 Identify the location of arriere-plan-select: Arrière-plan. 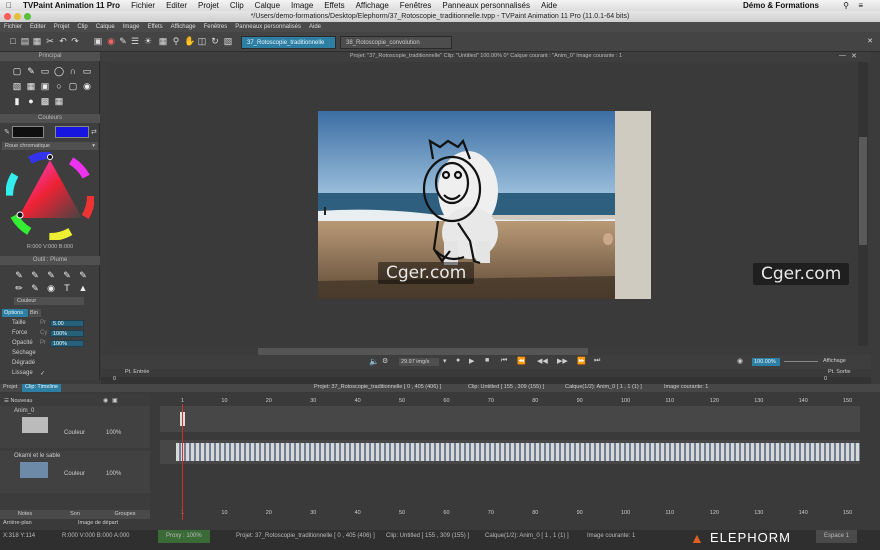
(17, 523).